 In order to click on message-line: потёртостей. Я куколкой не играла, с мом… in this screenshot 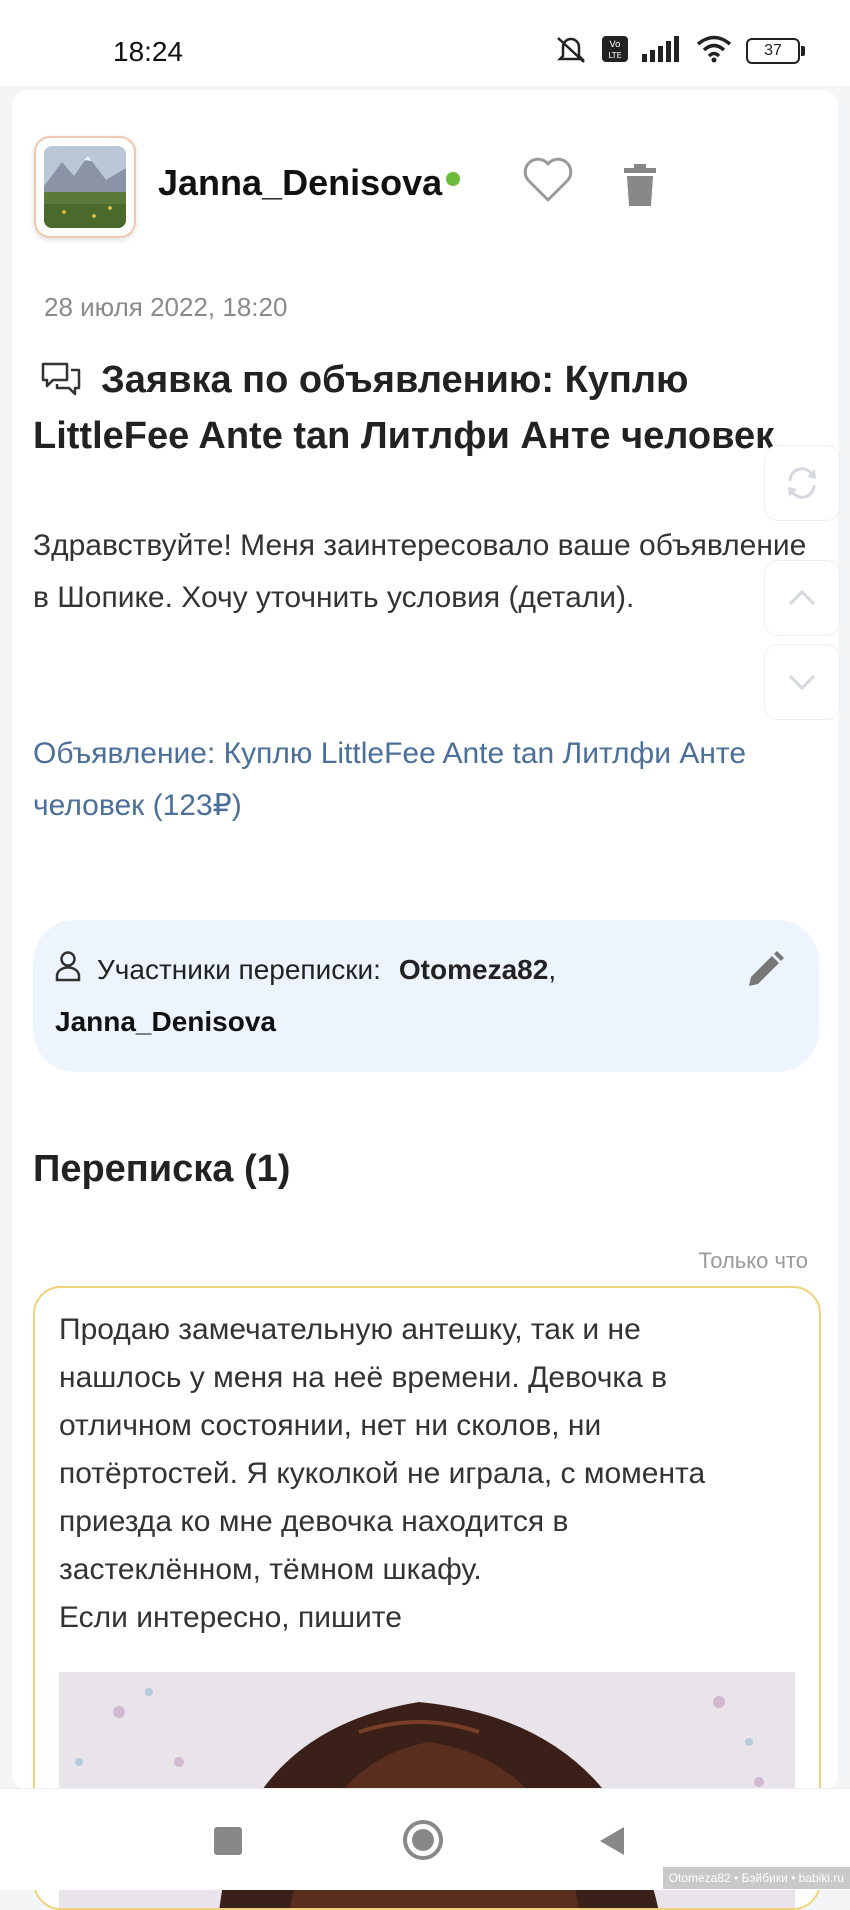, I will do `click(382, 1473)`.